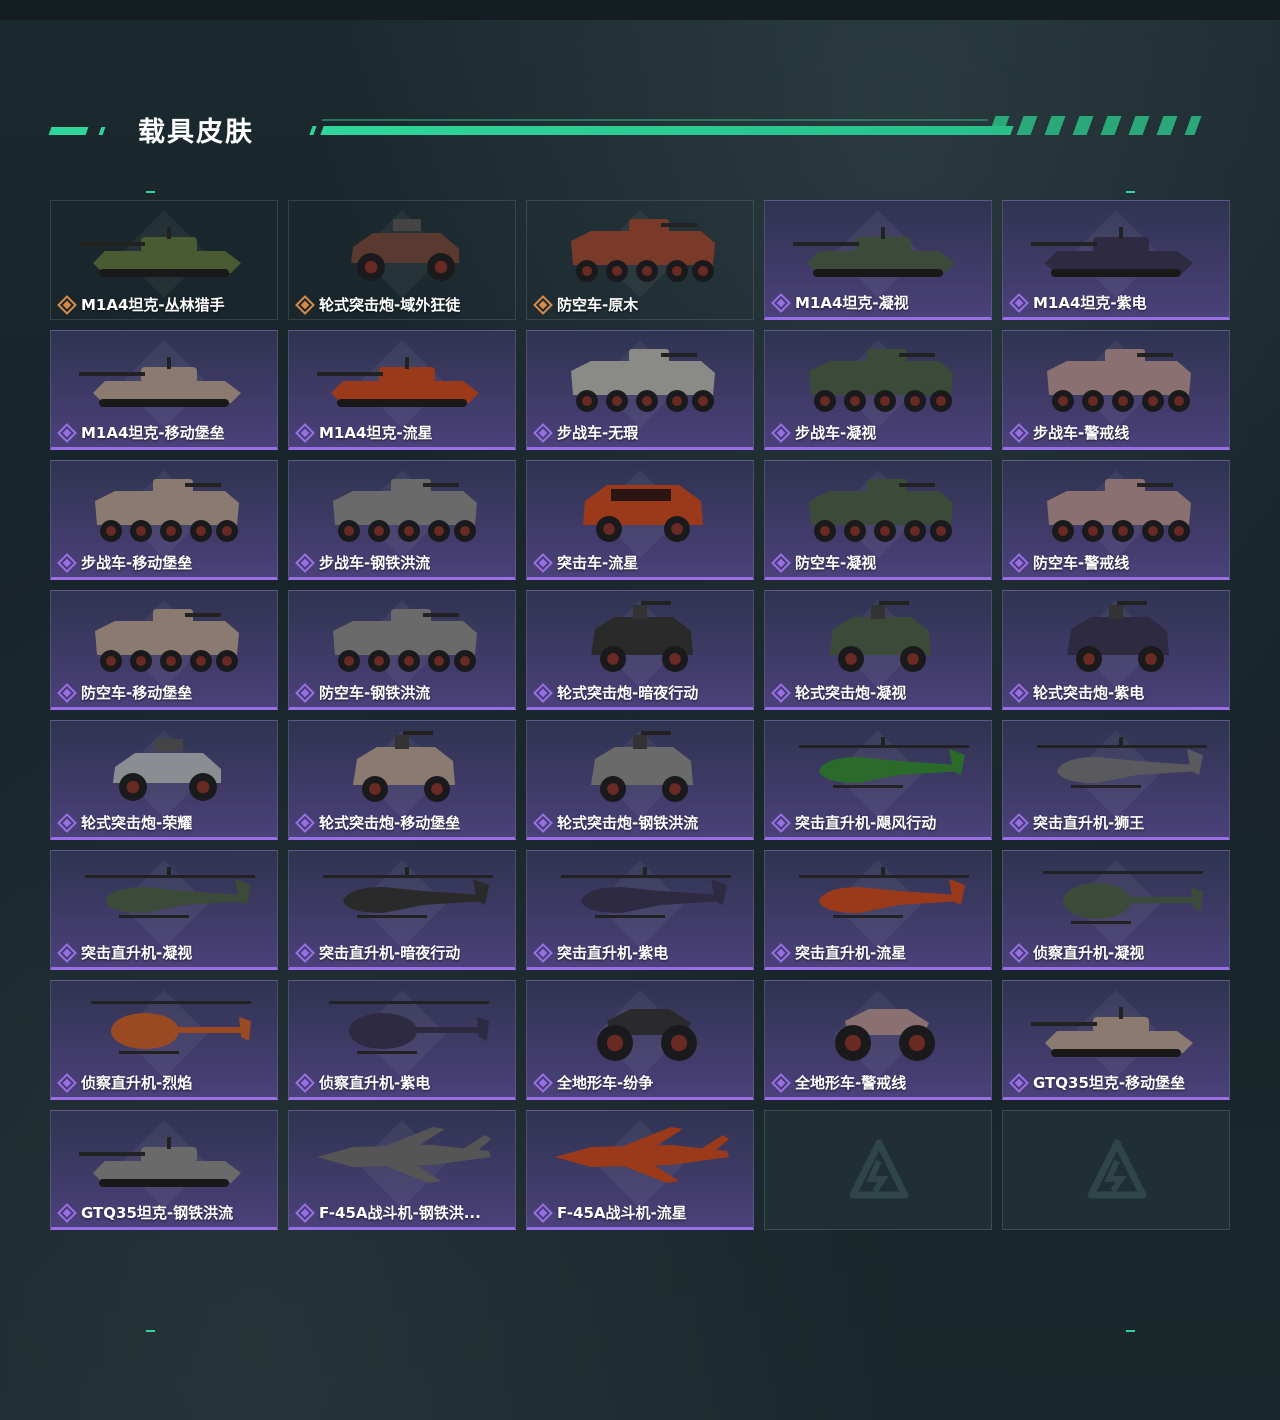  Describe the element at coordinates (362, 692) in the screenshot. I see `skin-label: 防空车-钢铁洪流` at that location.